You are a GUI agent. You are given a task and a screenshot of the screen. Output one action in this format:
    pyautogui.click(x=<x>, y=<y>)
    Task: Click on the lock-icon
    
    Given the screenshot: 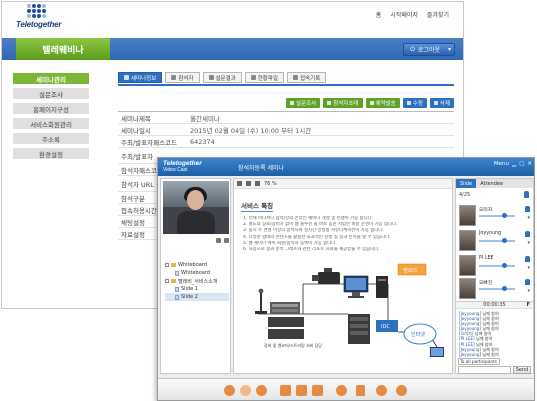 What is the action you would take?
    pyautogui.click(x=360, y=390)
    